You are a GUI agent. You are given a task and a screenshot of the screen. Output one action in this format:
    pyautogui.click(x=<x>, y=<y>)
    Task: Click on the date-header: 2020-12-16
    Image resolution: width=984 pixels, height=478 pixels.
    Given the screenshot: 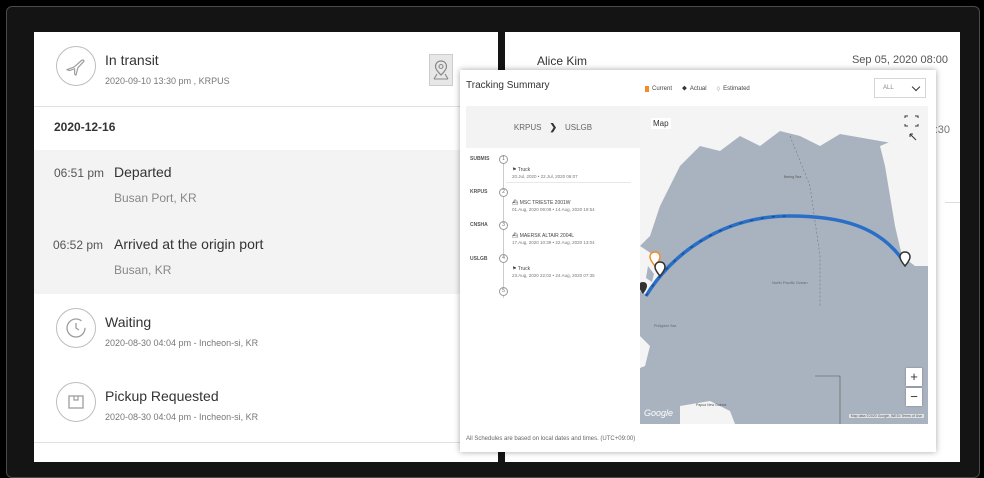 What is the action you would take?
    pyautogui.click(x=266, y=128)
    